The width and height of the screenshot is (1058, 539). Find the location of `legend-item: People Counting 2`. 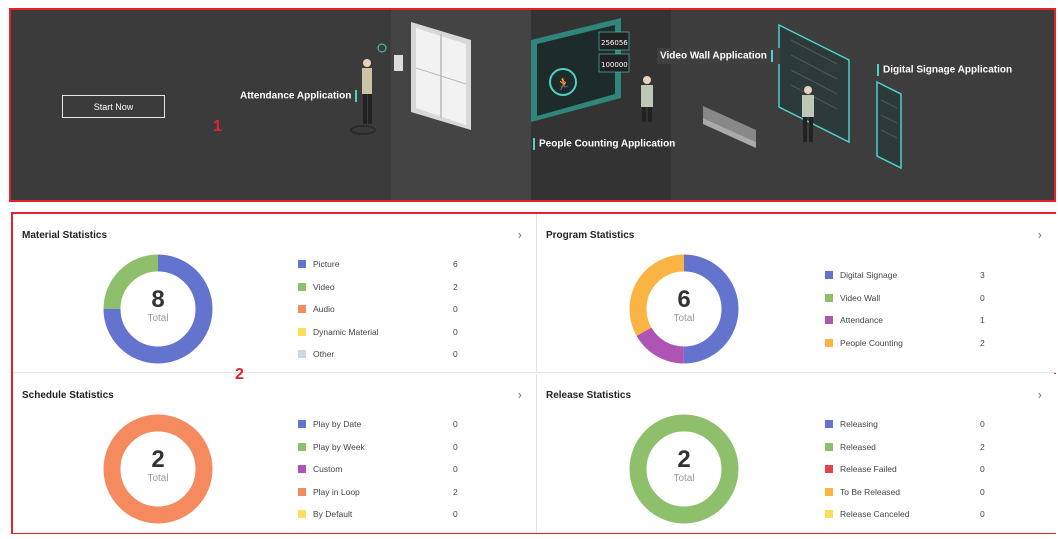

legend-item: People Counting 2 is located at coordinates (910, 349).